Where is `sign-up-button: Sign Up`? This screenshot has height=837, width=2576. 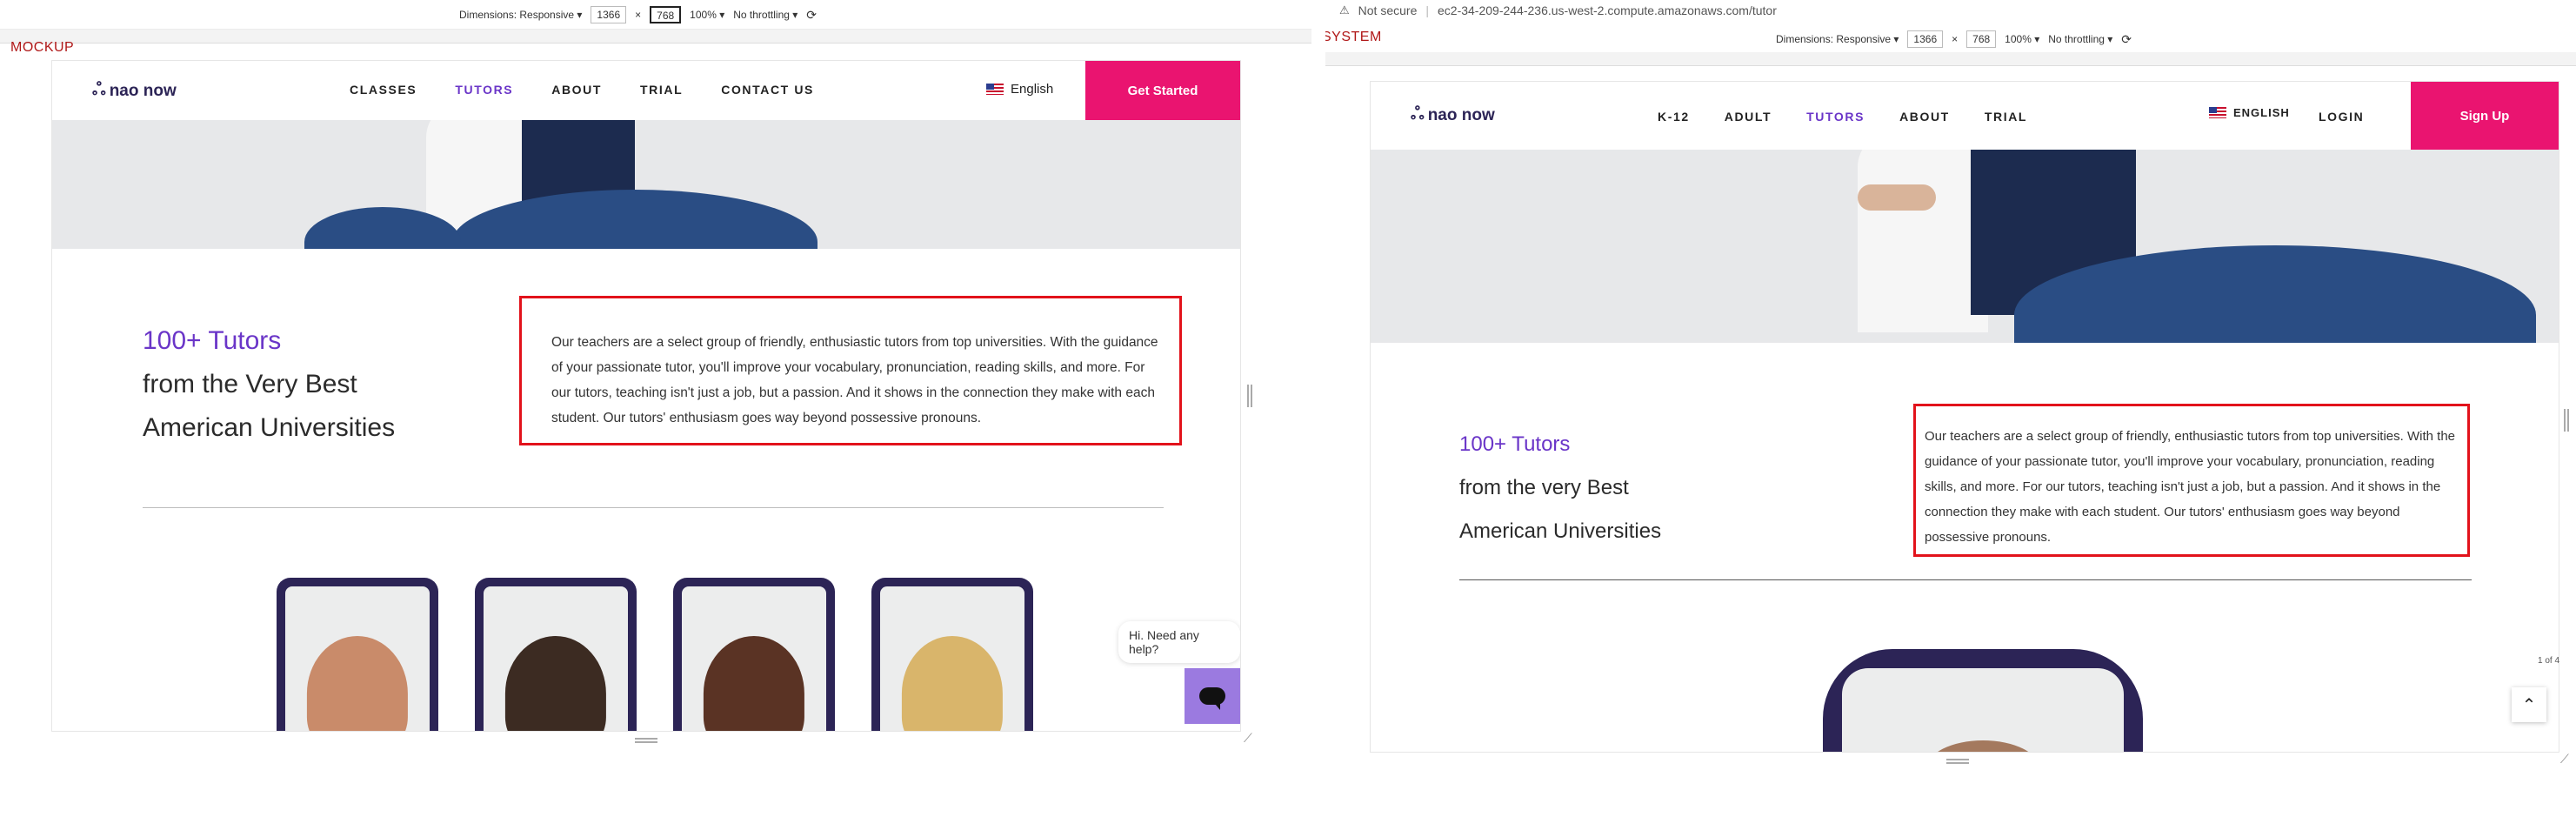
sign-up-button: Sign Up is located at coordinates (2485, 116).